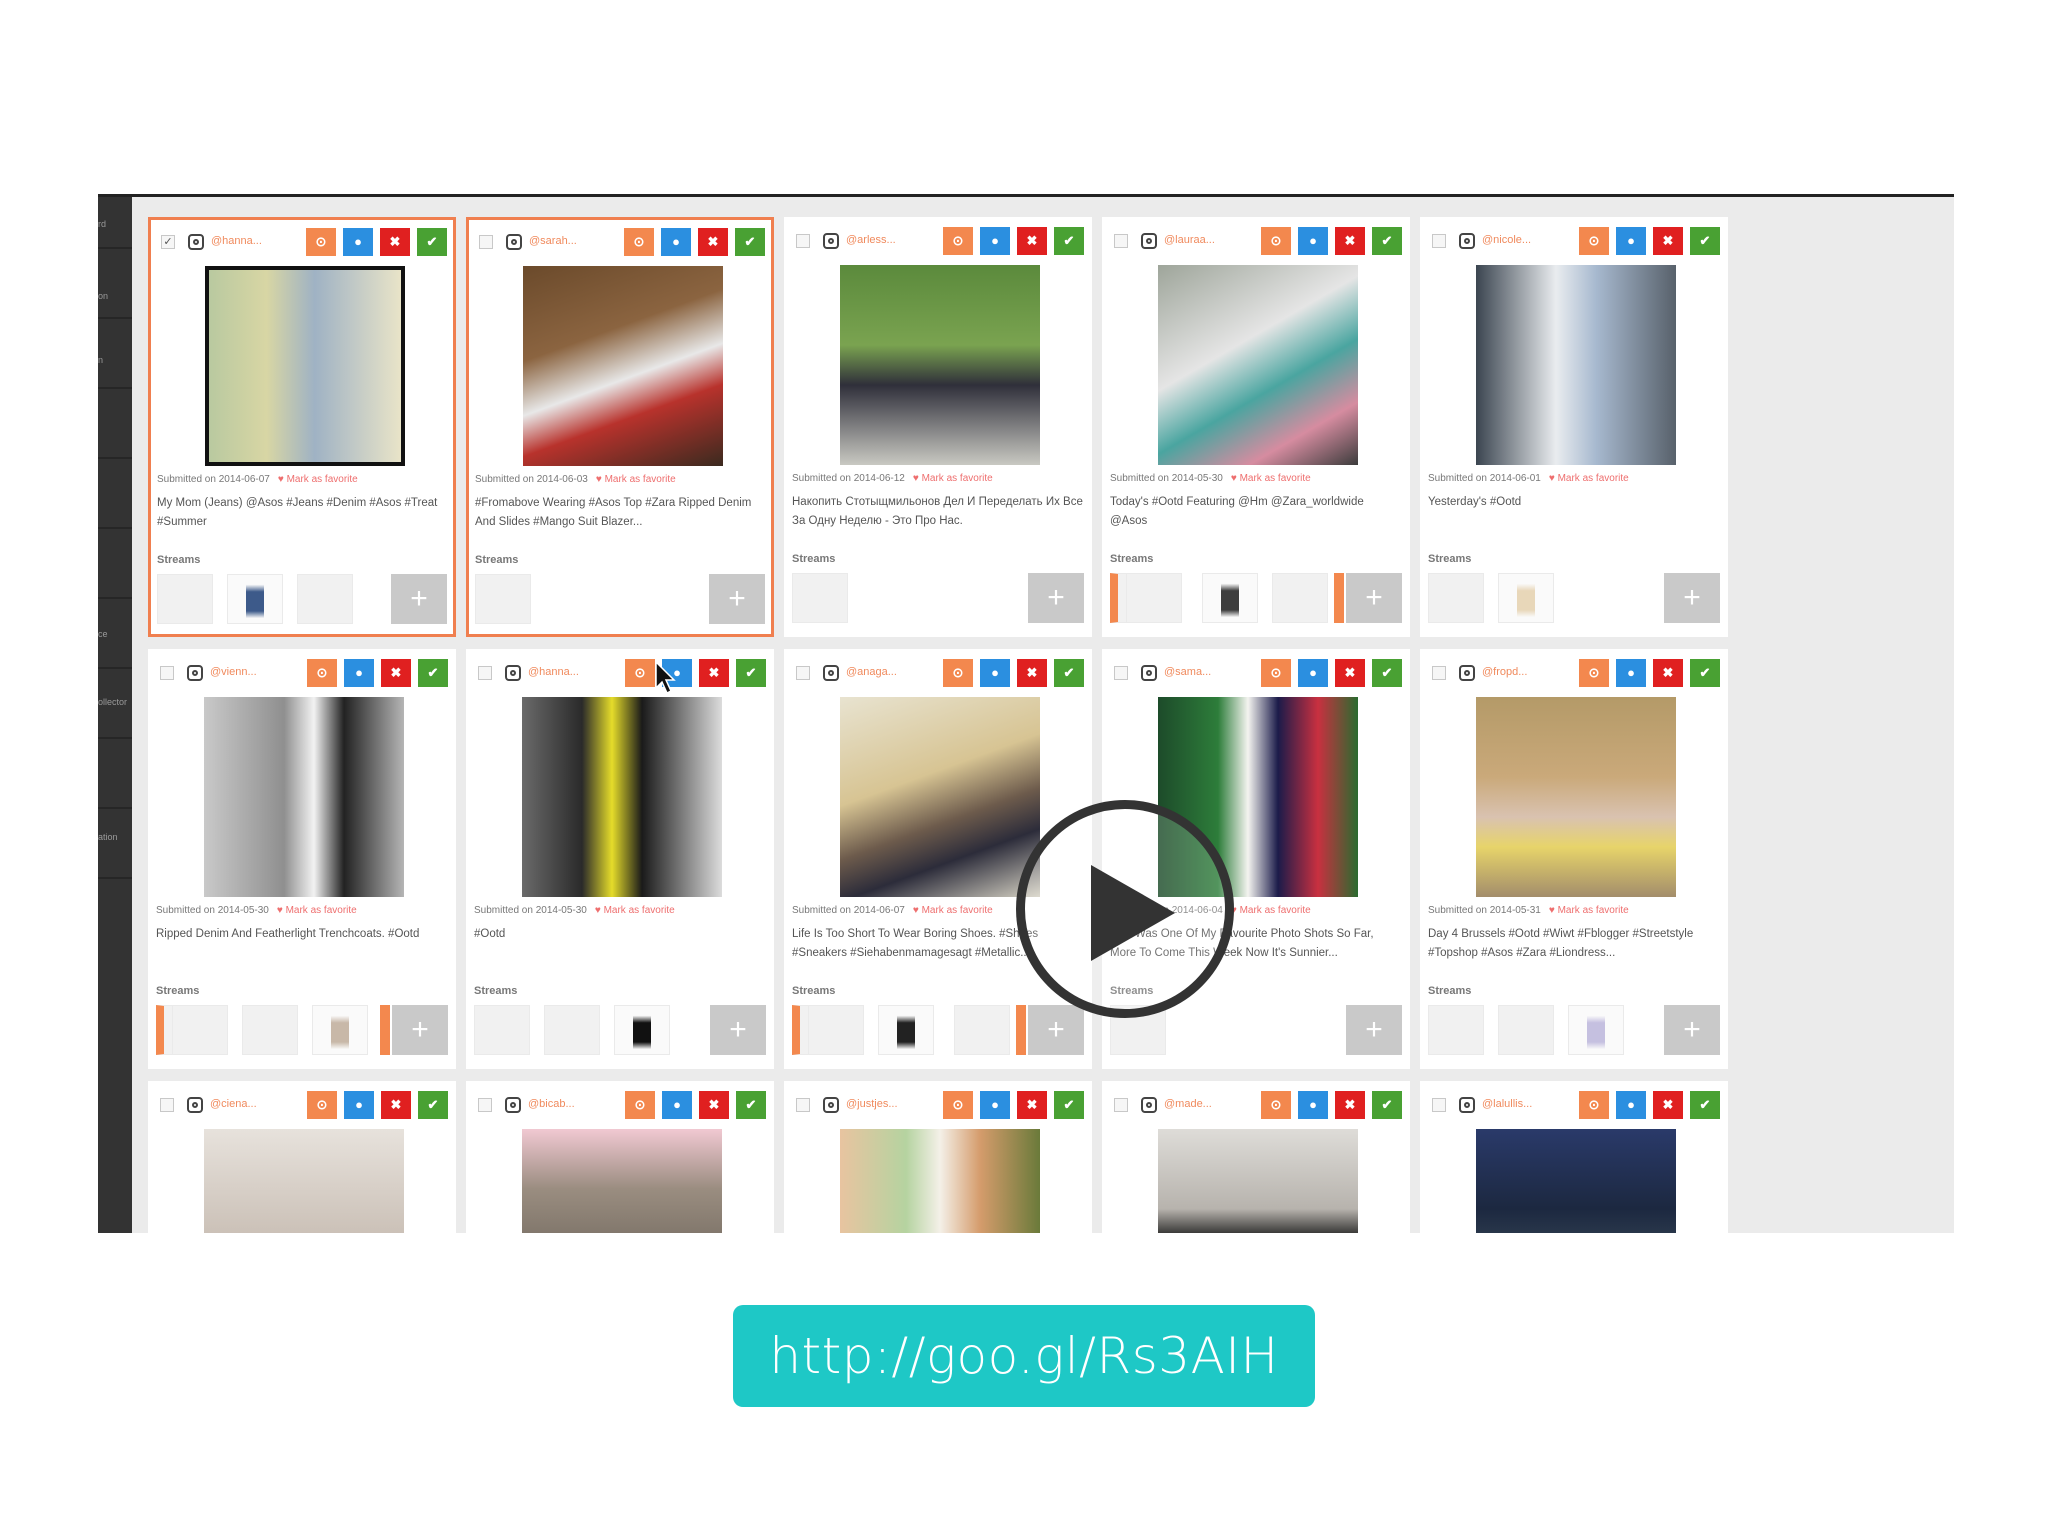 This screenshot has width=2048, height=1536. Describe the element at coordinates (114, 837) in the screenshot. I see `sidebar-item-label: ation` at that location.